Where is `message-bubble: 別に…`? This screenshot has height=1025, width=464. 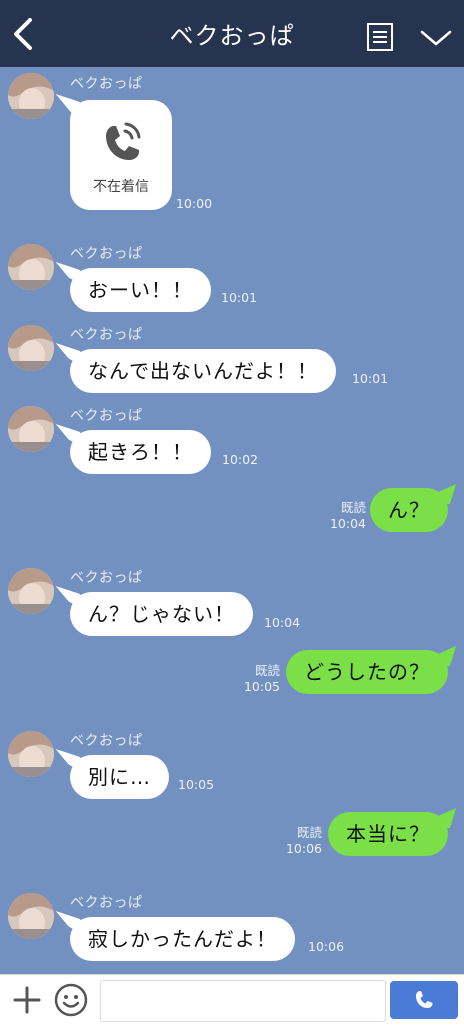 message-bubble: 別に… is located at coordinates (119, 777).